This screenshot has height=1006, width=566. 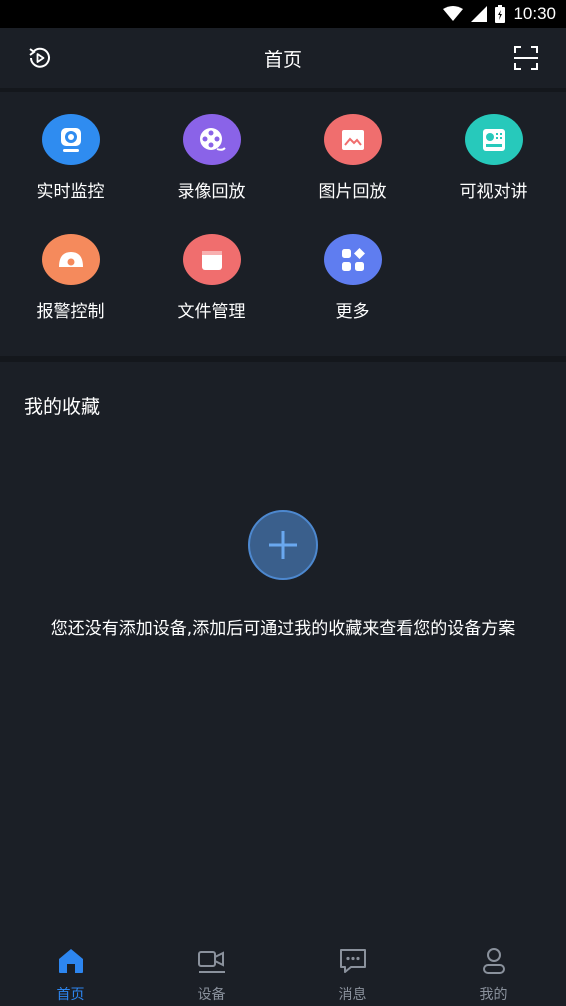 I want to click on nav-label: 消息, so click(x=352, y=995).